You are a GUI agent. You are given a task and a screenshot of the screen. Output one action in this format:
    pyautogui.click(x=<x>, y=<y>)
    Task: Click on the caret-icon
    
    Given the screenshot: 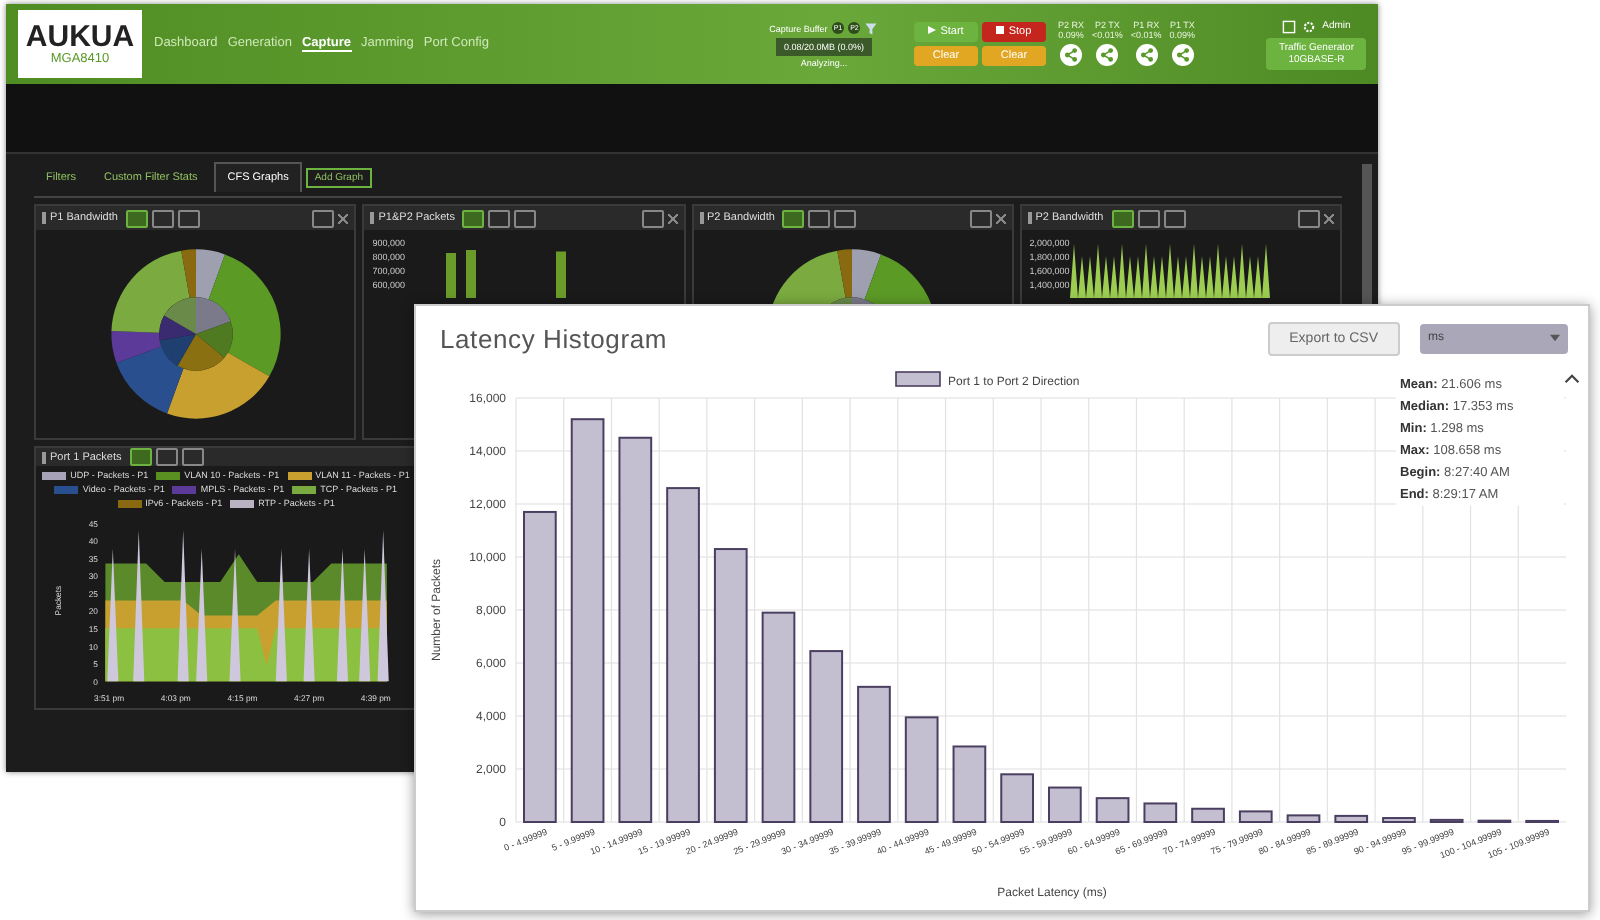 What is the action you would take?
    pyautogui.click(x=1555, y=338)
    